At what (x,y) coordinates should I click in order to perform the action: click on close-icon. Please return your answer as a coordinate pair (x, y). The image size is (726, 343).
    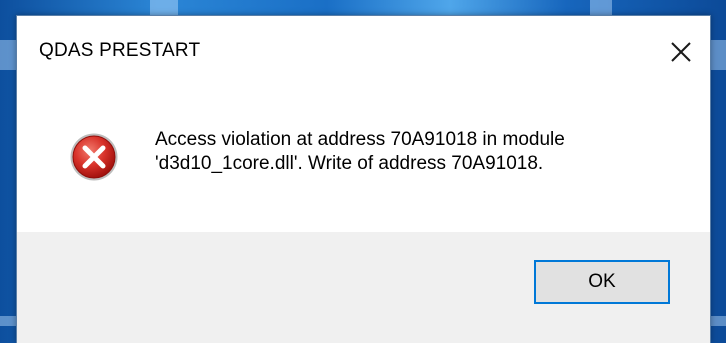
    Looking at the image, I should click on (681, 52).